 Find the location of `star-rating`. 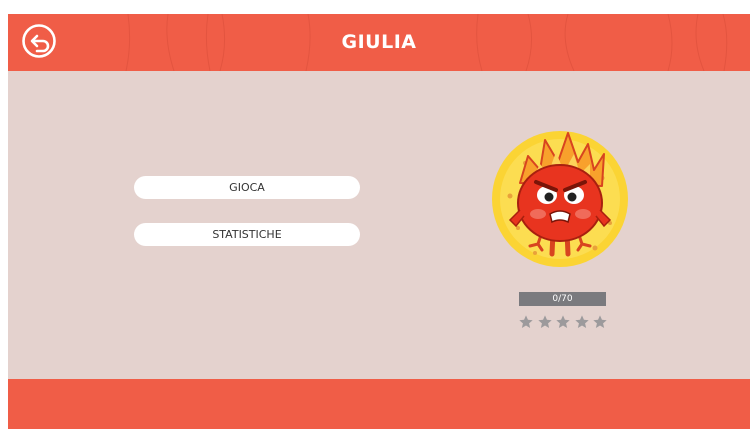

star-rating is located at coordinates (563, 323).